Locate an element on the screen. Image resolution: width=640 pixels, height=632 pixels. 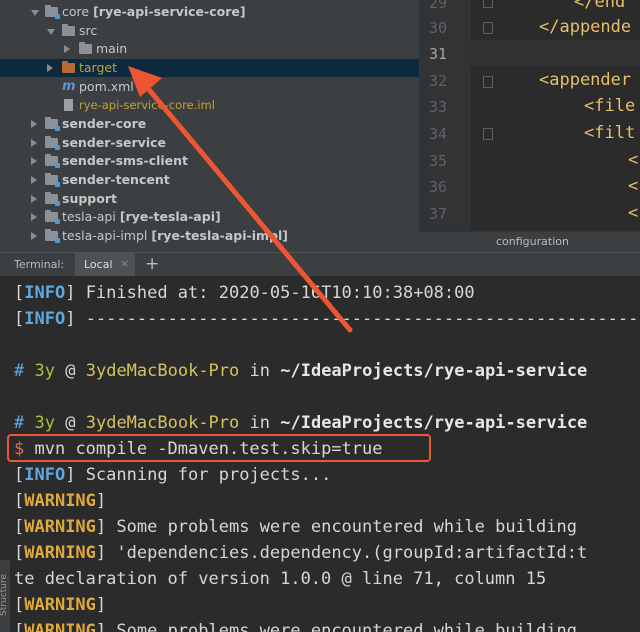
line-number: 33 is located at coordinates (437, 107).